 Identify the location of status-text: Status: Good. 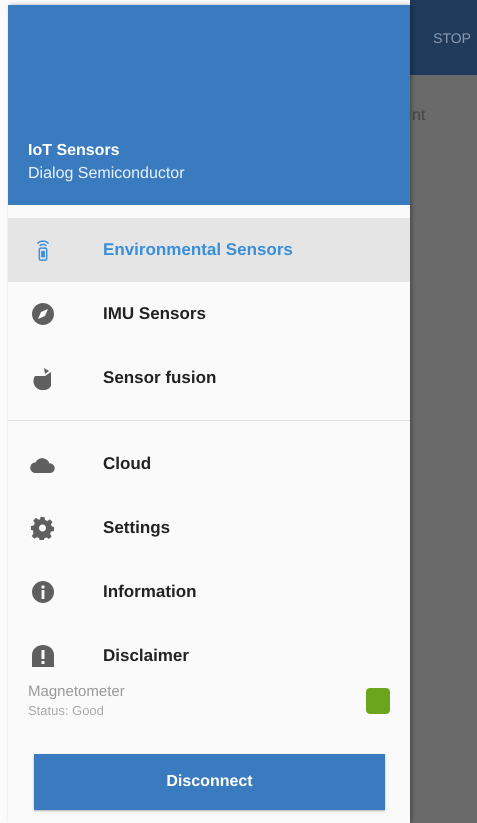
(66, 711).